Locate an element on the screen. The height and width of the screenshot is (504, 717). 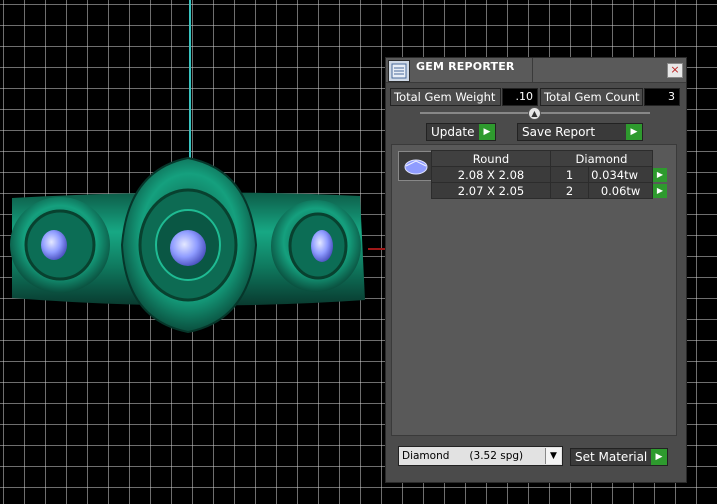
set-material-button-label: Set Material is located at coordinates (611, 457).